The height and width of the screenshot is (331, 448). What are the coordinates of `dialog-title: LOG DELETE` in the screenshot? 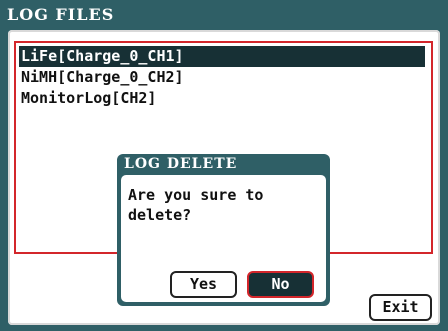 It's located at (181, 164).